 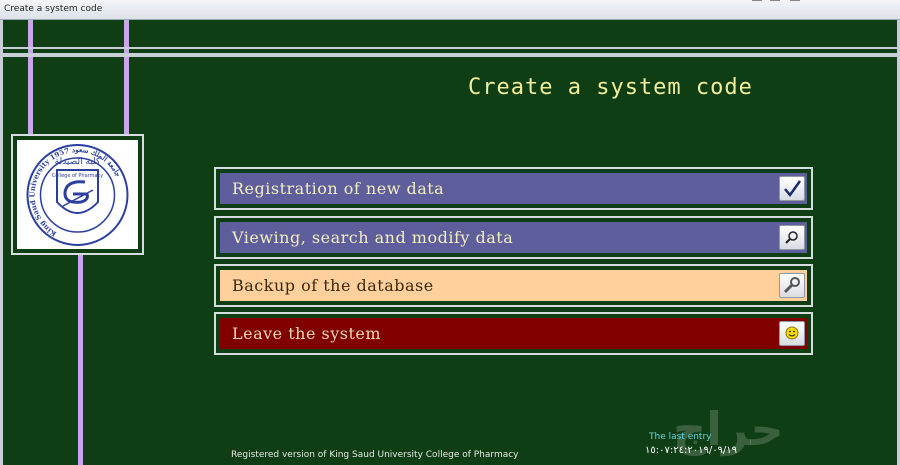 I want to click on menu-item-leave: Leave the system, so click(x=513, y=333).